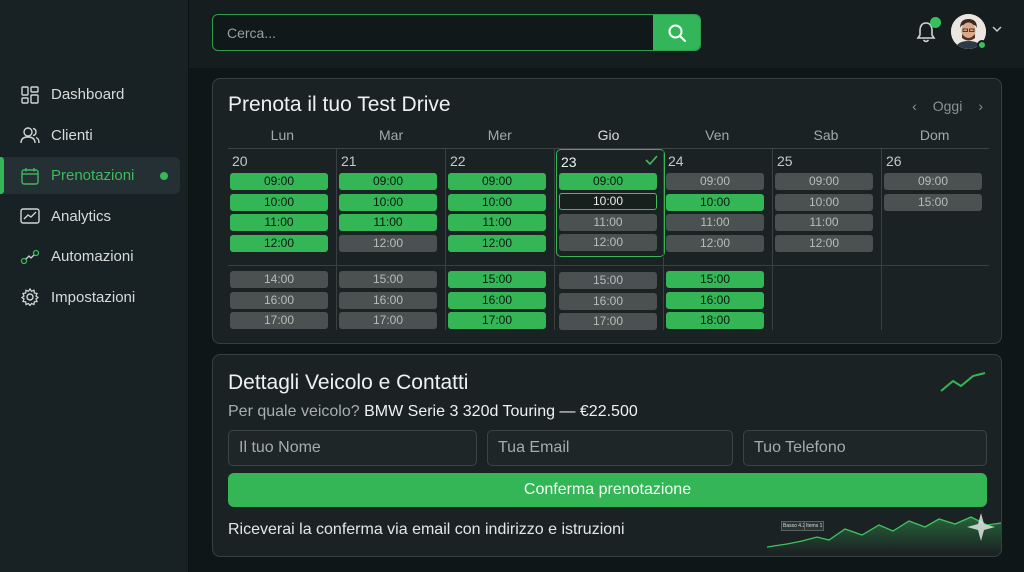 This screenshot has height=572, width=1024. I want to click on day-column-26: 26 09:00 15:00, so click(936, 239).